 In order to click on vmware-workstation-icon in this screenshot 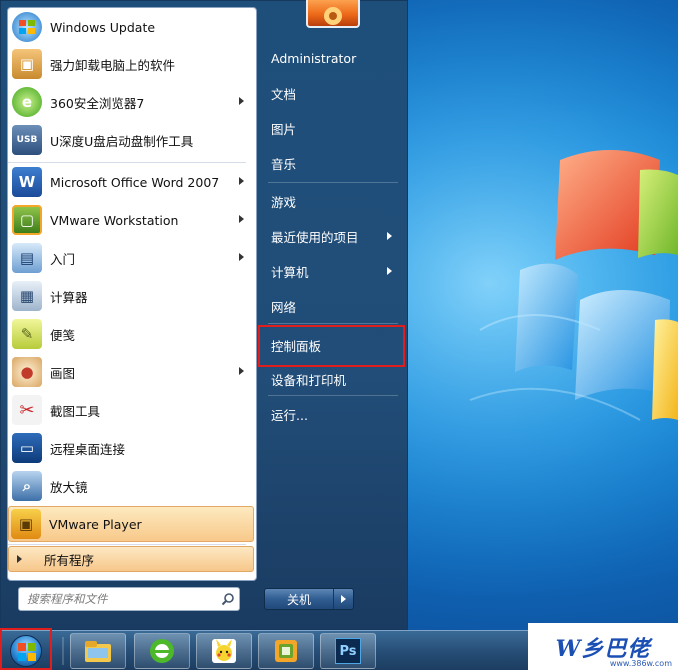, I will do `click(286, 651)`.